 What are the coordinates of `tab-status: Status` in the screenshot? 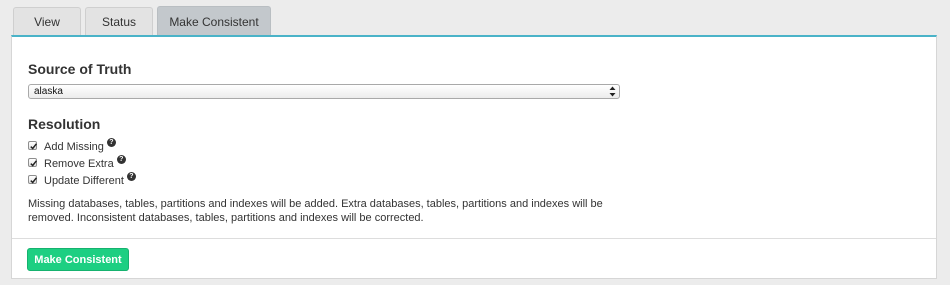 It's located at (119, 21).